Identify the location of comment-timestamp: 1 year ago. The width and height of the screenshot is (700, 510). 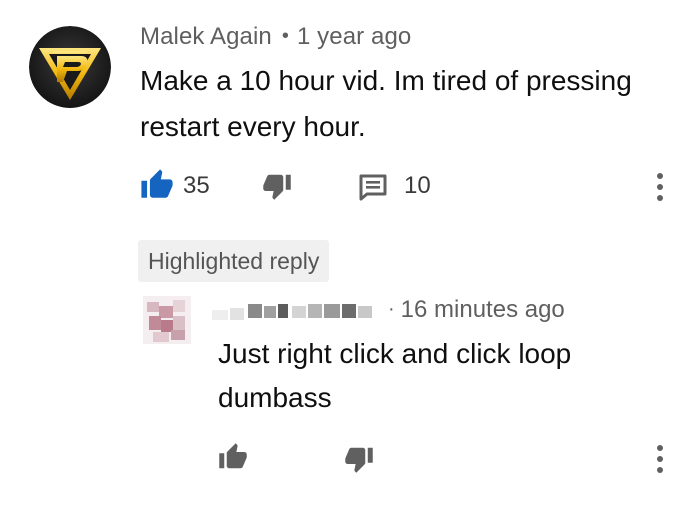
(354, 36).